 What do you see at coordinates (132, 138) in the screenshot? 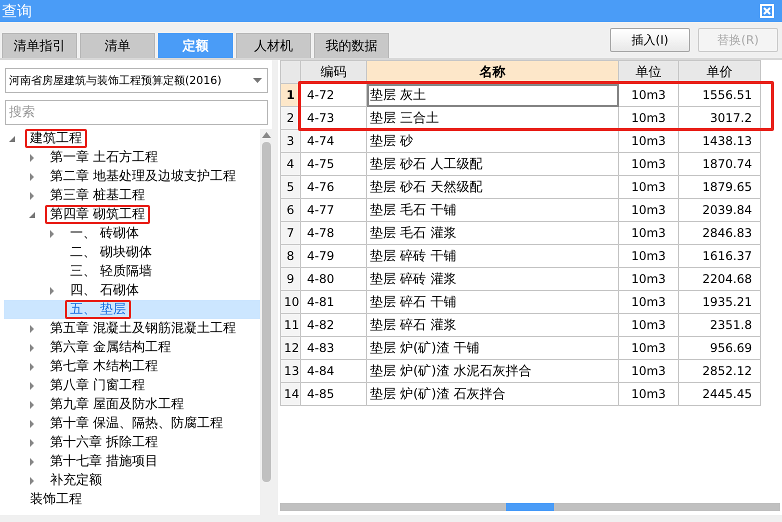
I see `tree-item: 建筑工程` at bounding box center [132, 138].